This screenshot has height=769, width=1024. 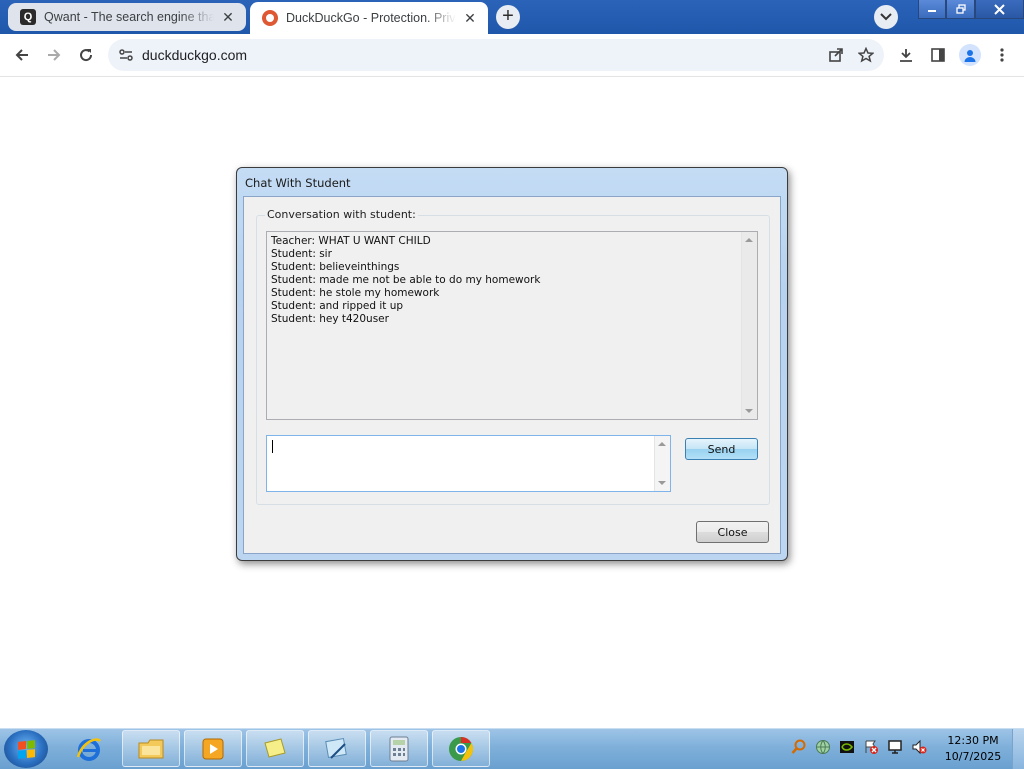 What do you see at coordinates (919, 747) in the screenshot?
I see `volume-muted-icon` at bounding box center [919, 747].